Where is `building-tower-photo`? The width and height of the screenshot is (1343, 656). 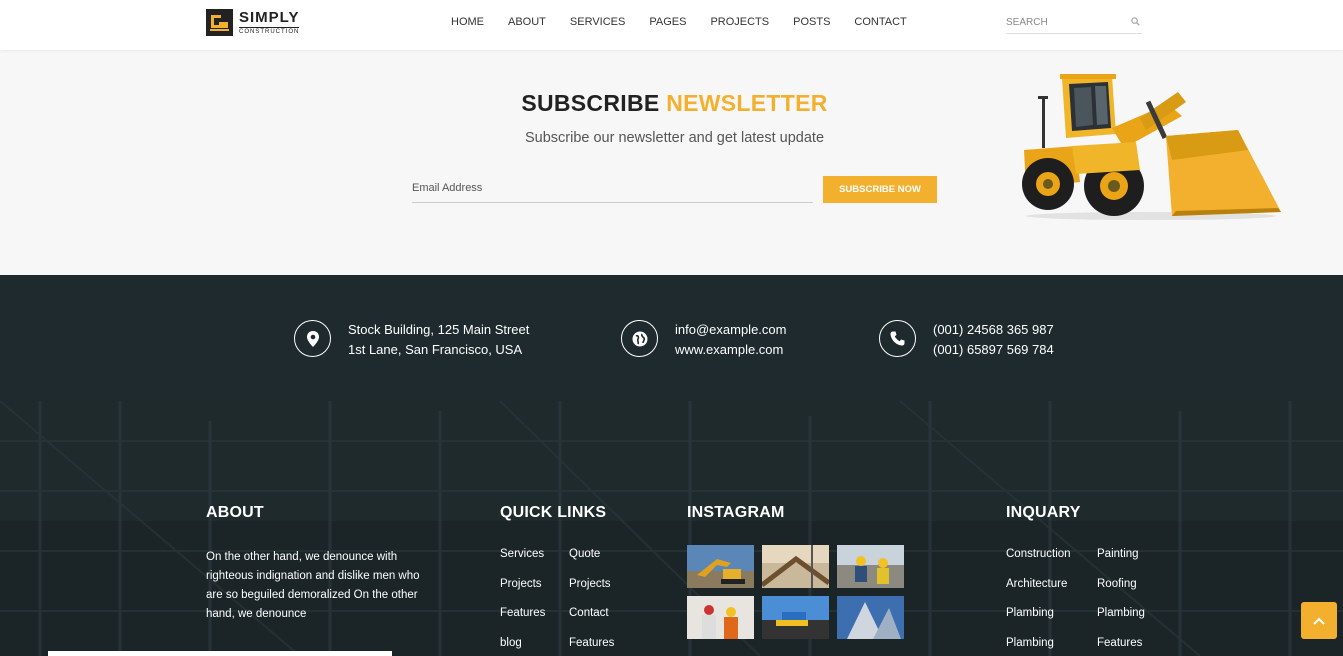
building-tower-photo is located at coordinates (870, 617).